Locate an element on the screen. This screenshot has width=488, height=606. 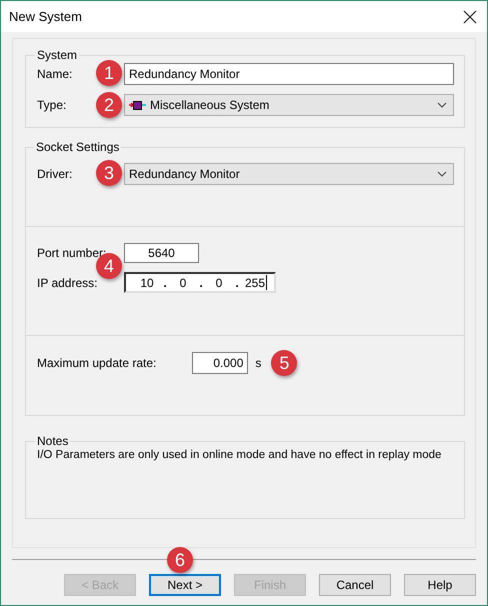
step-marker: 6 is located at coordinates (180, 560).